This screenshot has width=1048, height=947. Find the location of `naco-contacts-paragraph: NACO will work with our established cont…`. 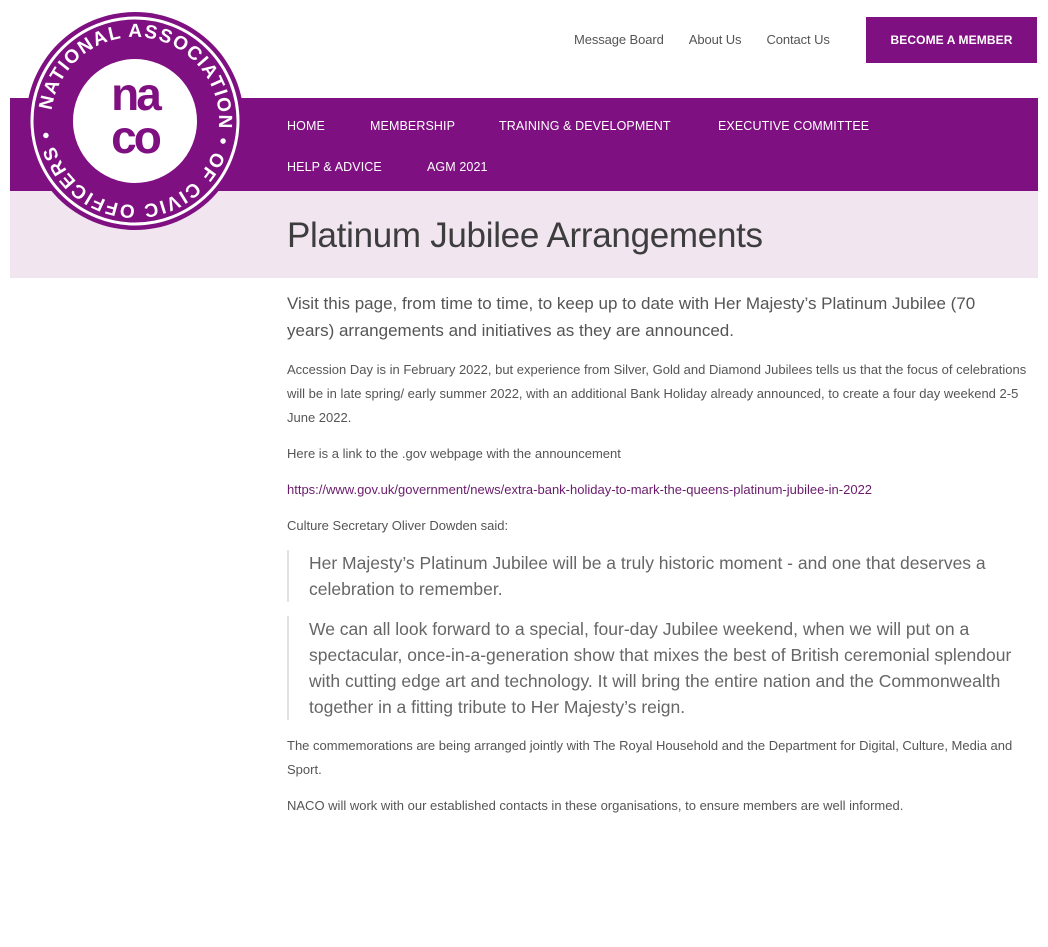

naco-contacts-paragraph: NACO will work with our established cont… is located at coordinates (595, 805).